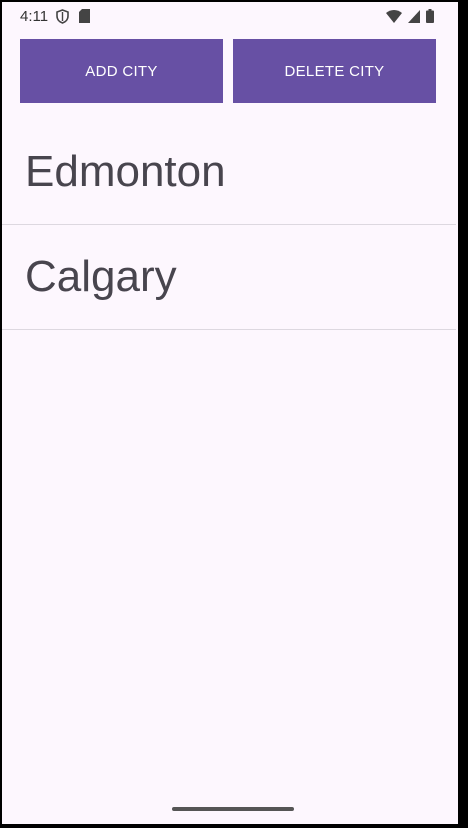 The width and height of the screenshot is (468, 828). Describe the element at coordinates (62, 19) in the screenshot. I see `shield-icon` at that location.